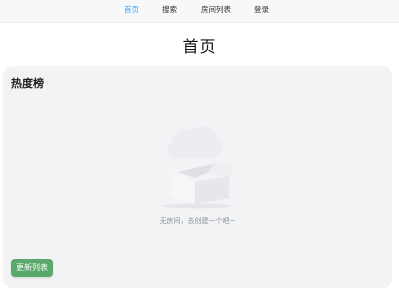 The height and width of the screenshot is (300, 399). I want to click on nav-item-search: 搜索, so click(169, 9).